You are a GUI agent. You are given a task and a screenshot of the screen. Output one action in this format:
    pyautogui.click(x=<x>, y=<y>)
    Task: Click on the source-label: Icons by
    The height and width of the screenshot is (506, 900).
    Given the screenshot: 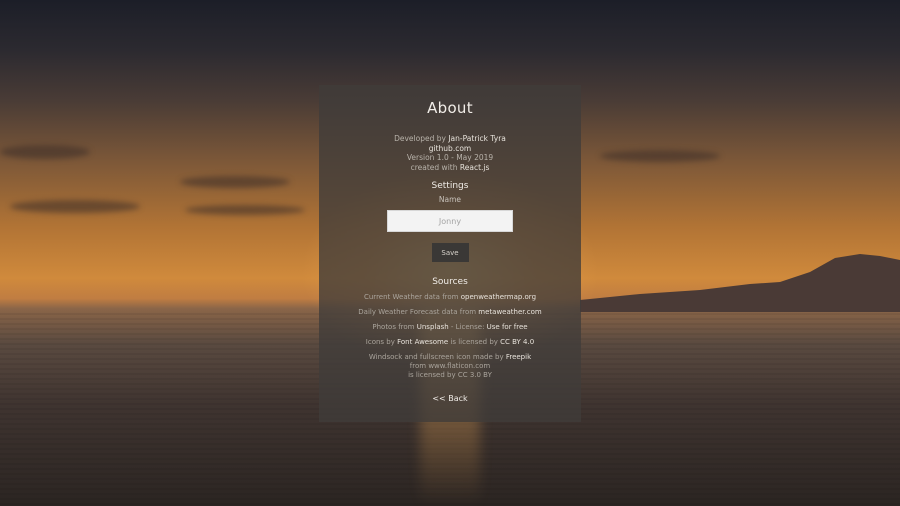 What is the action you would take?
    pyautogui.click(x=381, y=342)
    